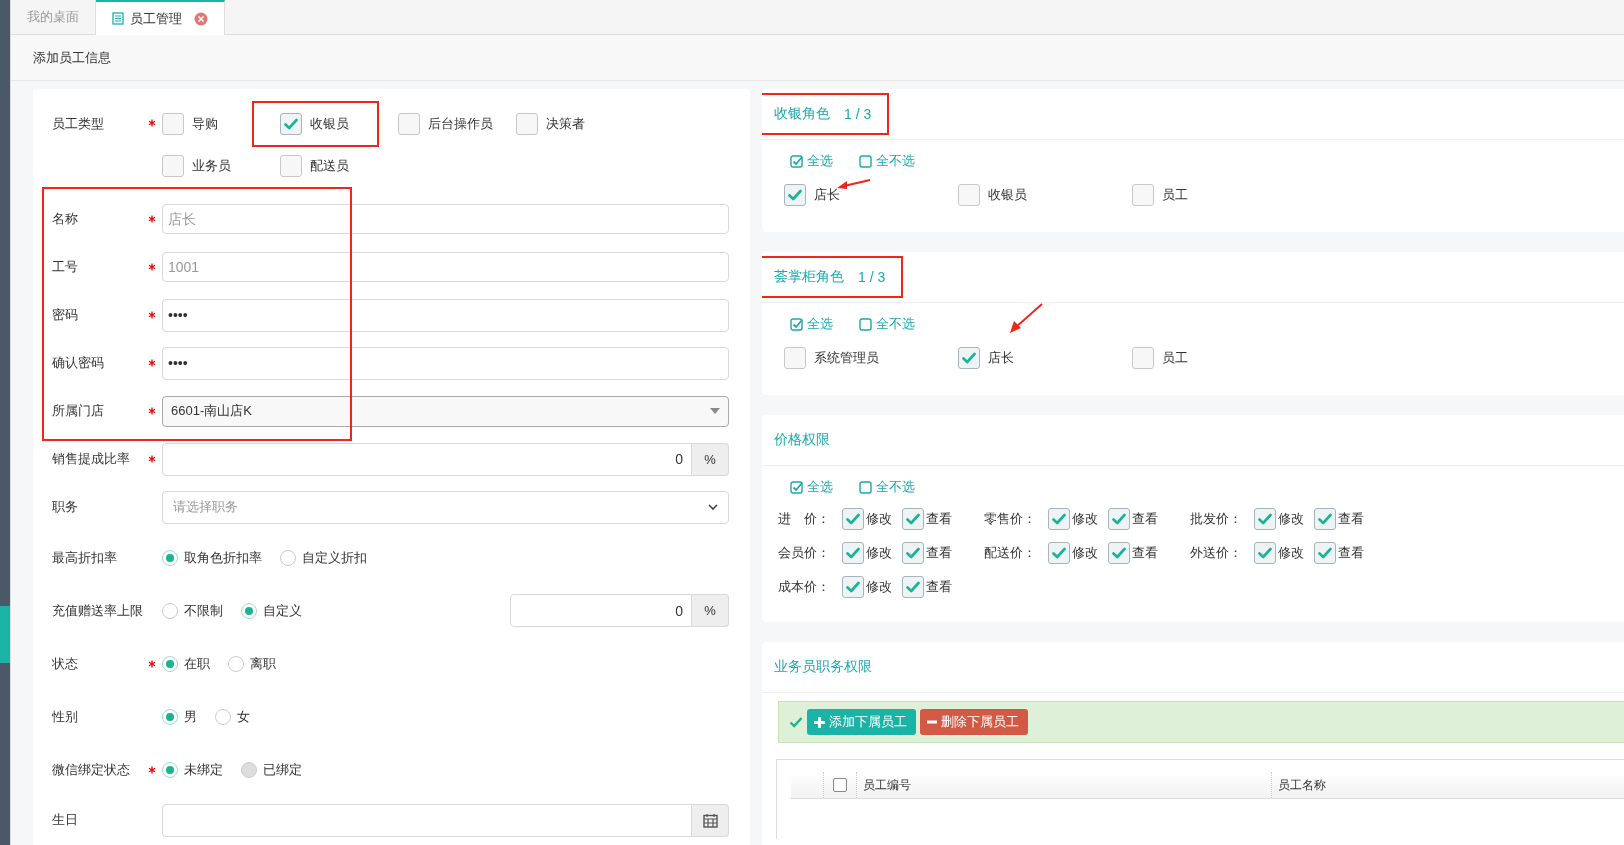 The height and width of the screenshot is (845, 1624). I want to click on add-button: 添加下属员工, so click(861, 722).